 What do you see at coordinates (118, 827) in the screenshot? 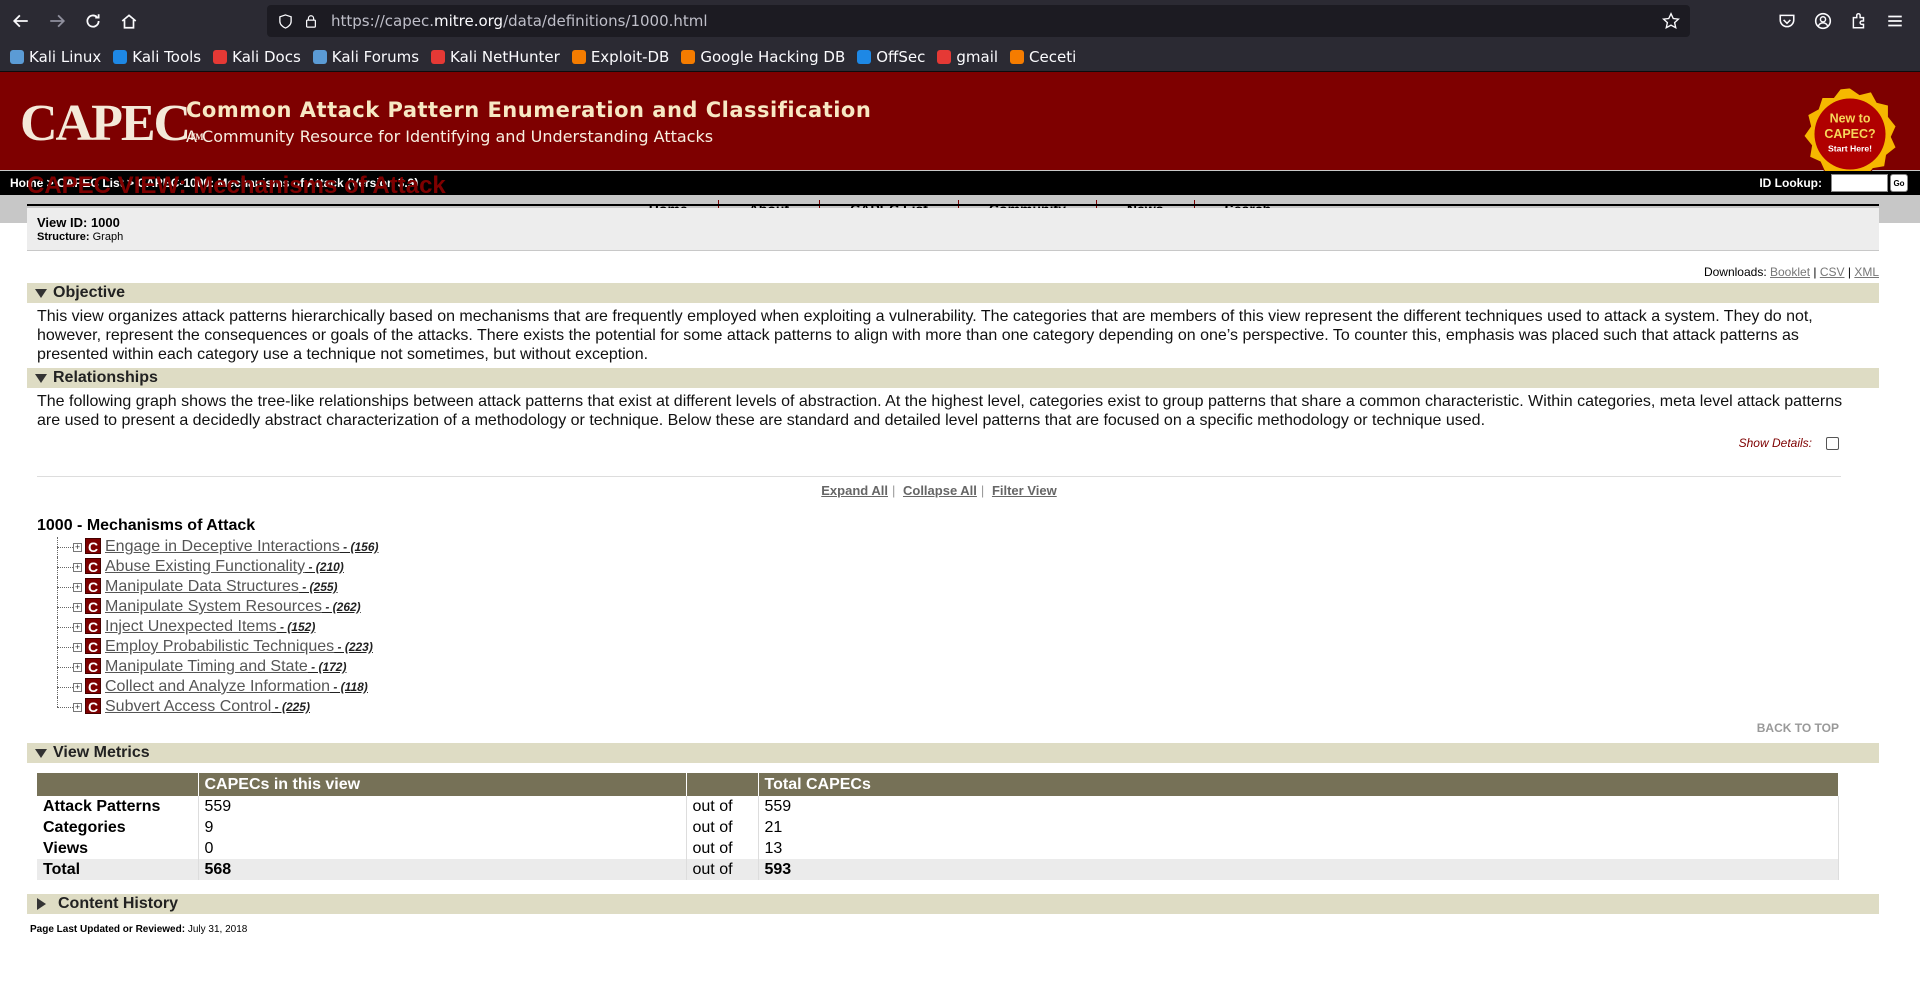
I see `metric-label: Categories` at bounding box center [118, 827].